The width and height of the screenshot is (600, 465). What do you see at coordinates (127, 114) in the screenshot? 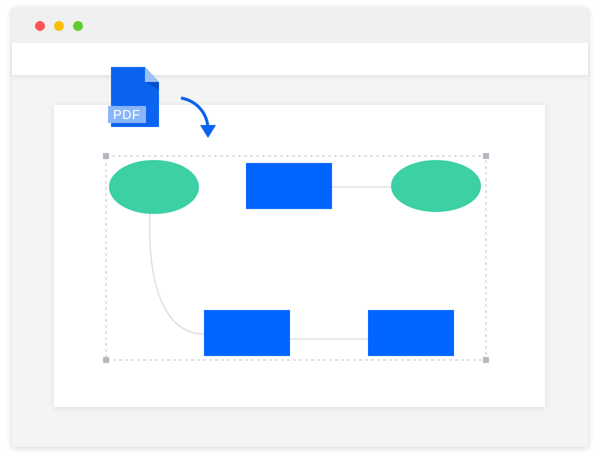
I see `file-type-label: PDF` at bounding box center [127, 114].